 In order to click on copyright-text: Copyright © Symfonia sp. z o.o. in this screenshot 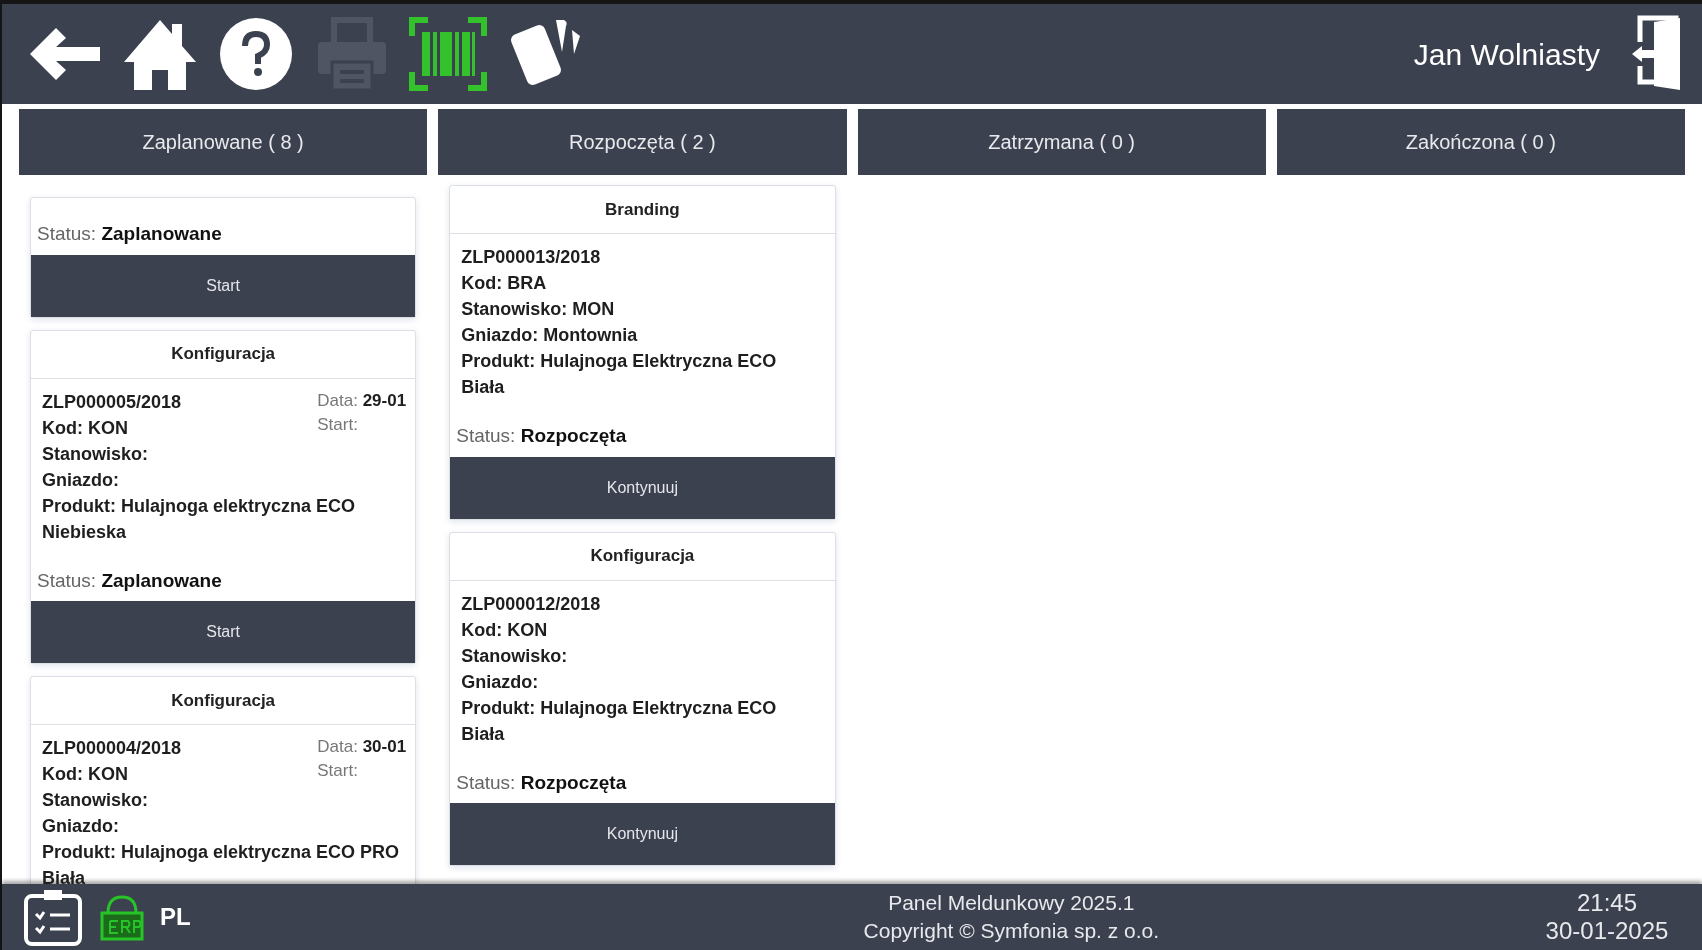, I will do `click(1011, 931)`.